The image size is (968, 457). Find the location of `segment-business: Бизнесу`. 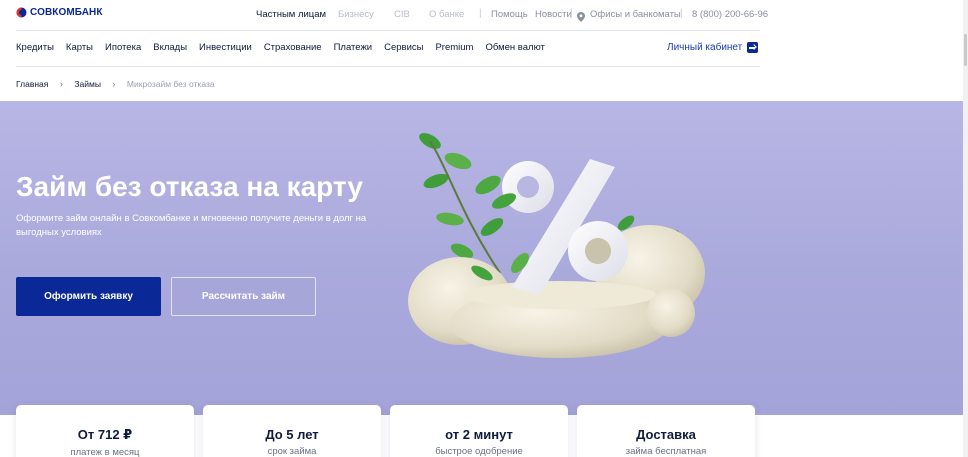

segment-business: Бизнесу is located at coordinates (356, 14).